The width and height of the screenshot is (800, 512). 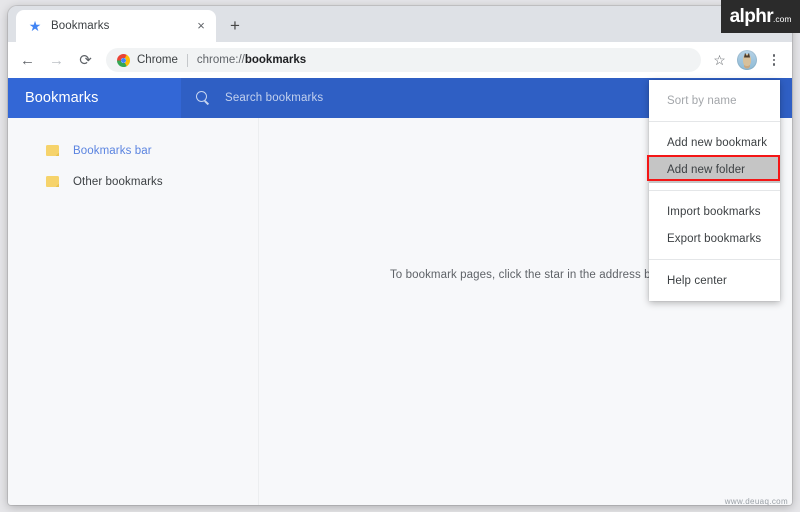 I want to click on page-title: Bookmarks, so click(x=62, y=98).